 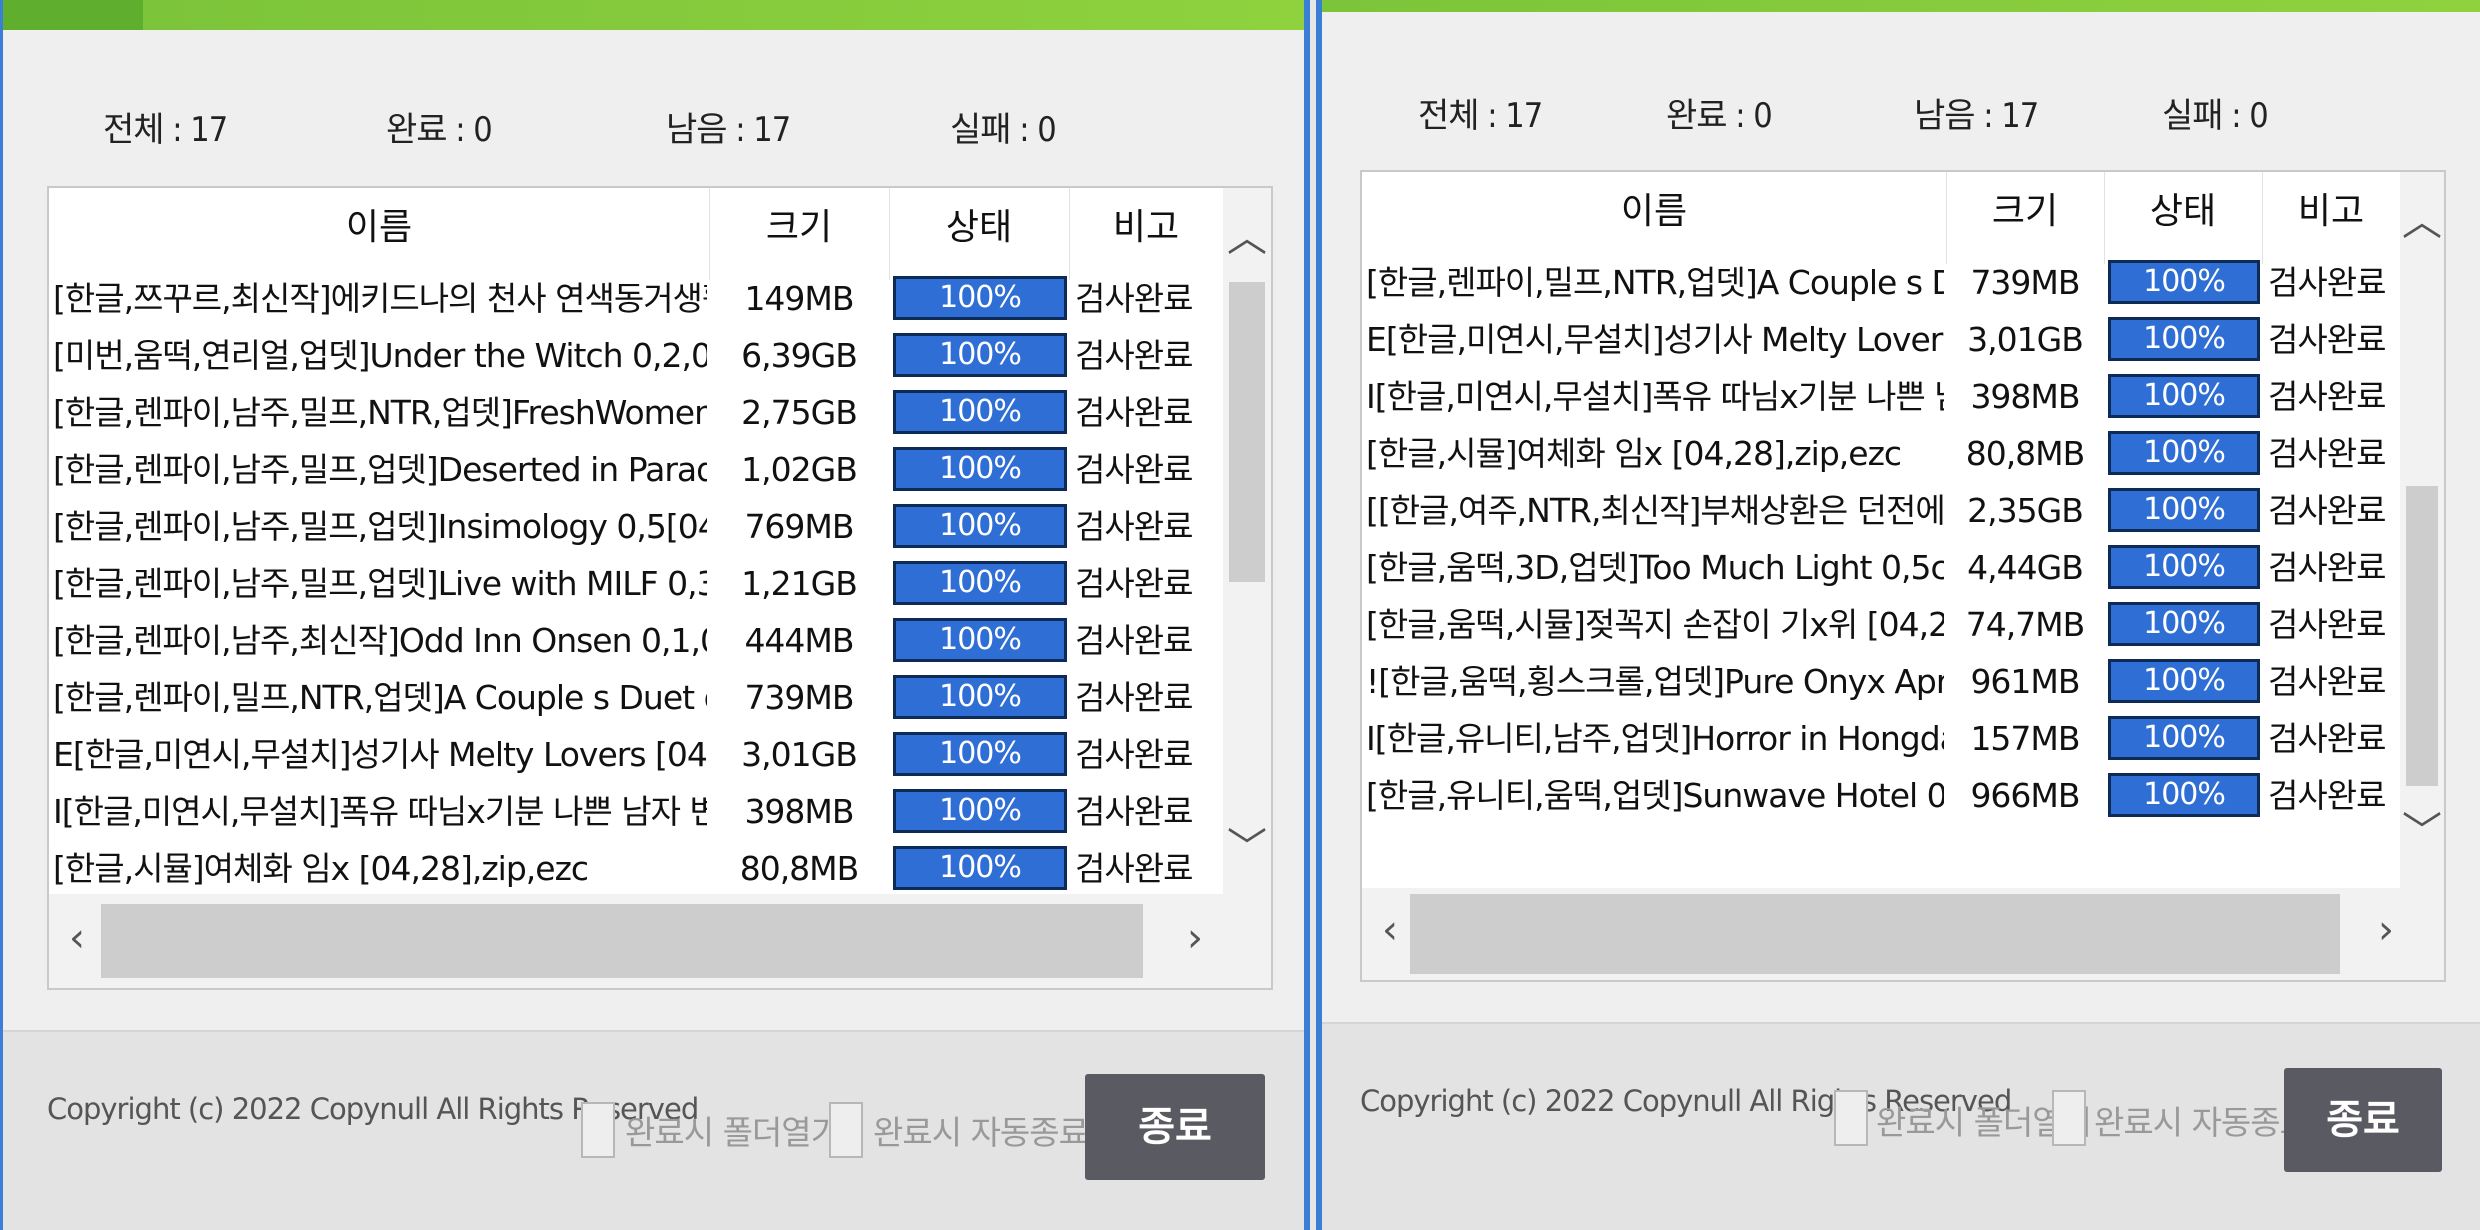 What do you see at coordinates (384, 811) in the screenshot?
I see `file-name-text: [한글,미연시,무설치]폭유 따님x기분 나쁜 남자 변태며느리화` at bounding box center [384, 811].